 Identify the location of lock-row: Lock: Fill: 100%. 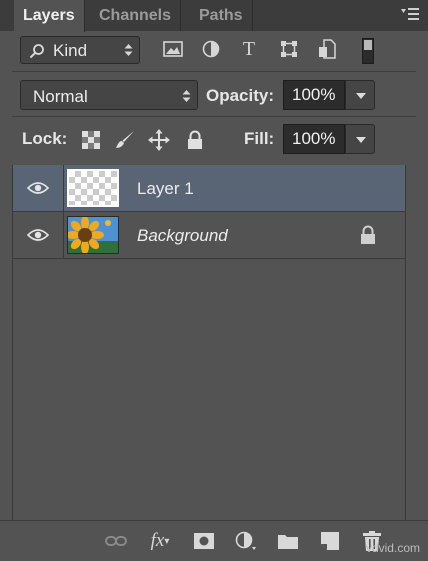
(214, 140).